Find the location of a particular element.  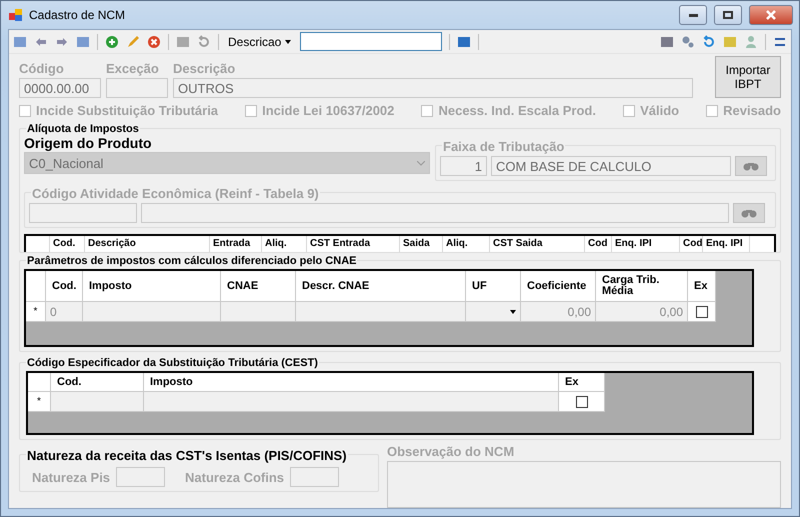

field-label: Observação do NCM is located at coordinates (451, 451).